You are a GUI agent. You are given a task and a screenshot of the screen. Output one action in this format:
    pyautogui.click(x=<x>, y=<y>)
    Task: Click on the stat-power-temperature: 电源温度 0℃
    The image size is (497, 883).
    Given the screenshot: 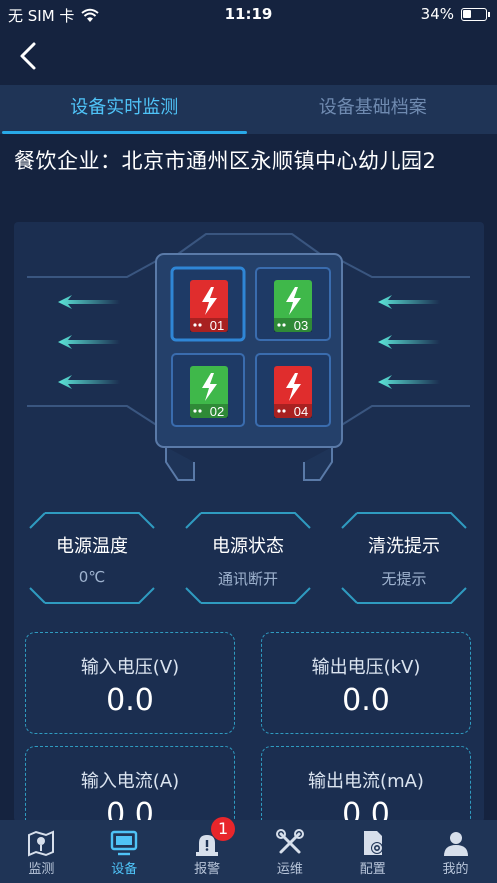 What is the action you would take?
    pyautogui.click(x=92, y=558)
    